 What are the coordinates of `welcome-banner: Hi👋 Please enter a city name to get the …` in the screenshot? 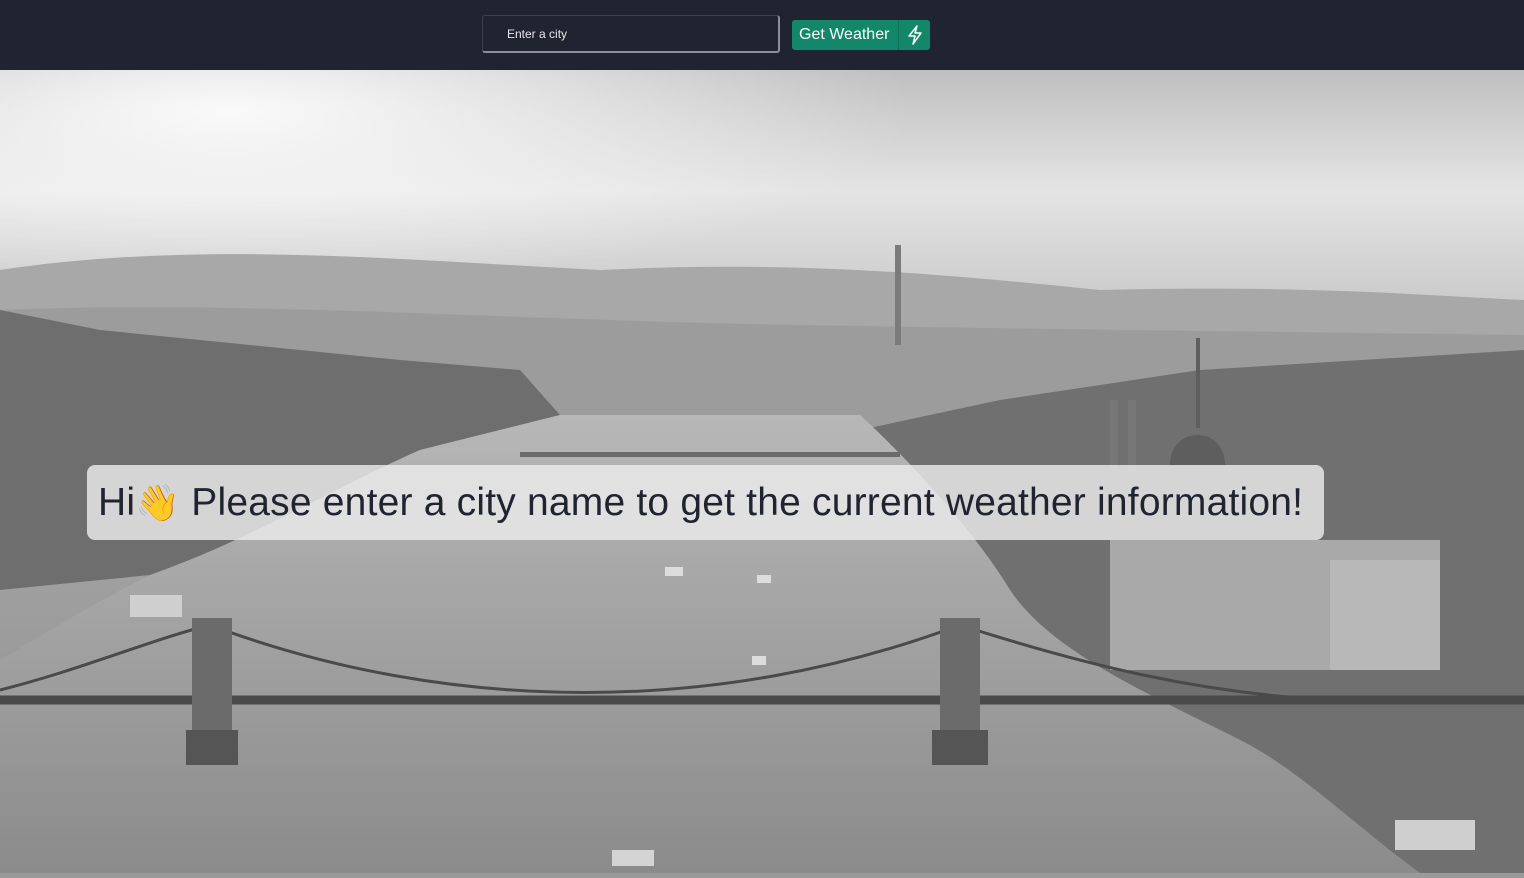 It's located at (705, 502).